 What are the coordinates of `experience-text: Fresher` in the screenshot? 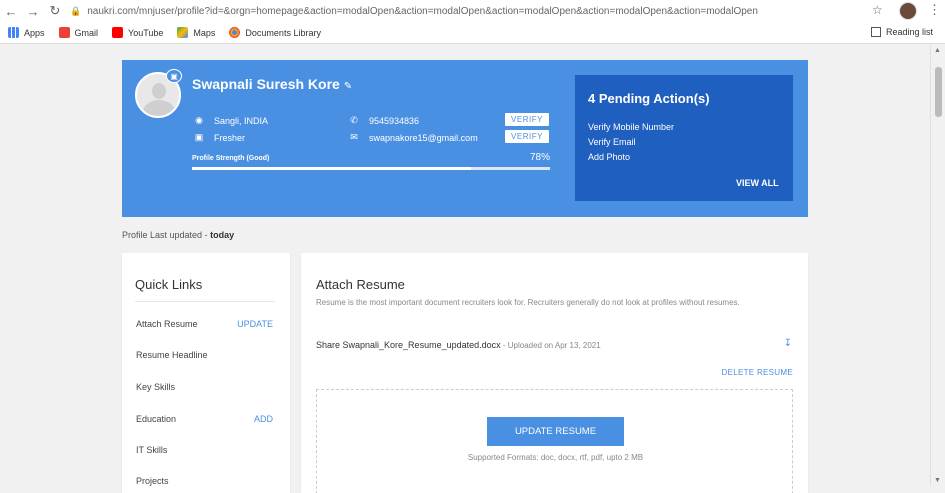 It's located at (230, 137).